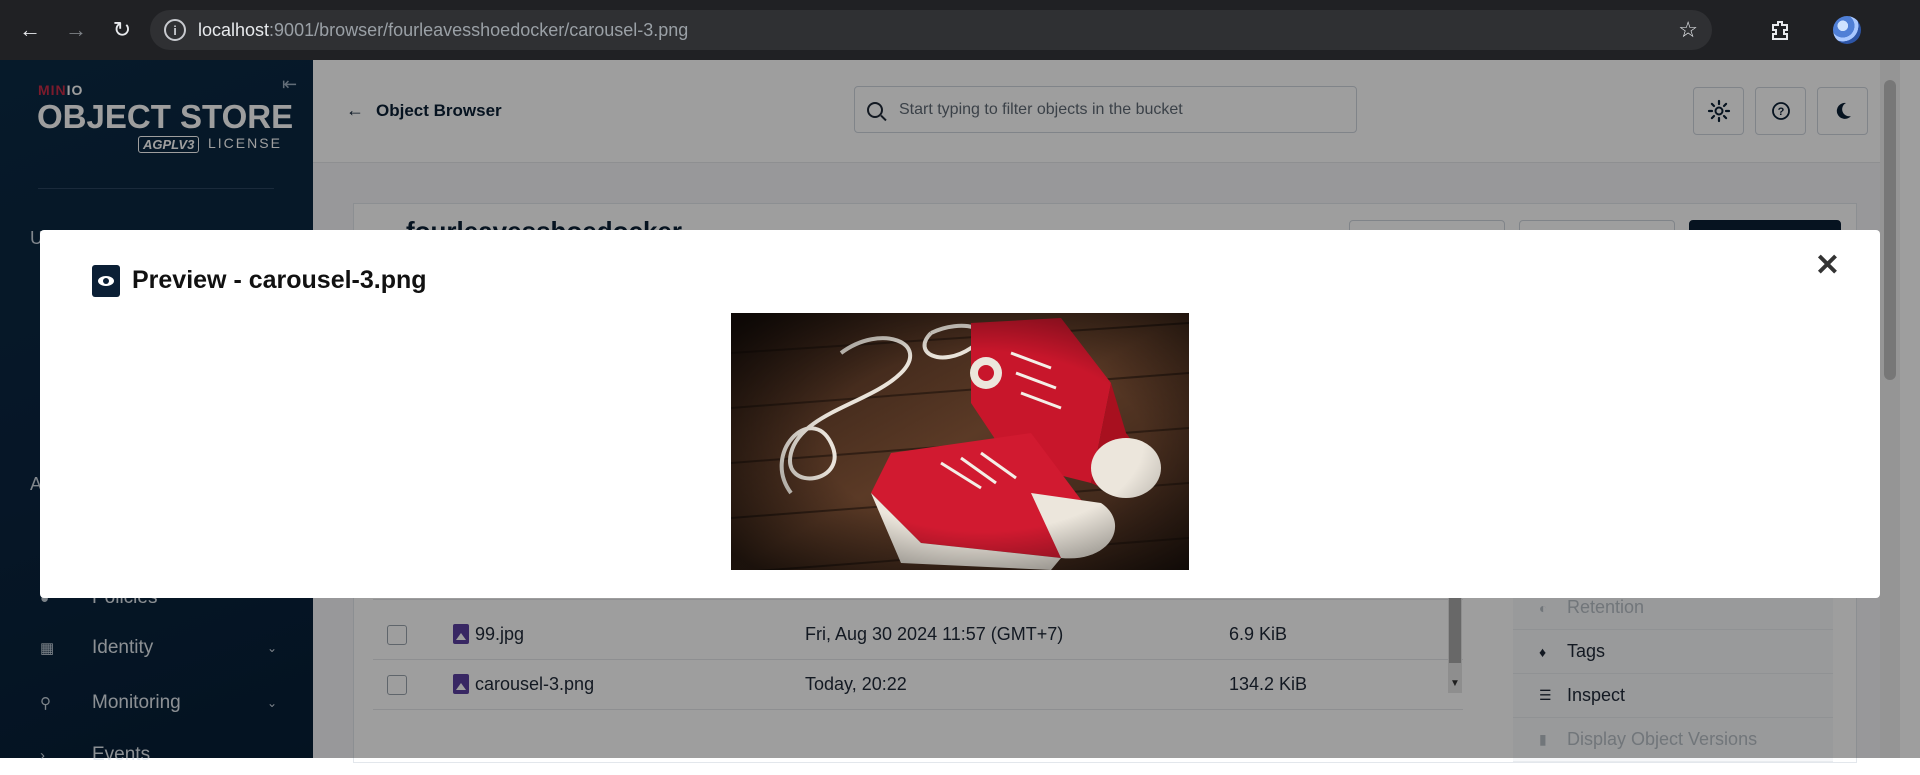 This screenshot has height=775, width=1920. What do you see at coordinates (960, 441) in the screenshot?
I see `image-preview` at bounding box center [960, 441].